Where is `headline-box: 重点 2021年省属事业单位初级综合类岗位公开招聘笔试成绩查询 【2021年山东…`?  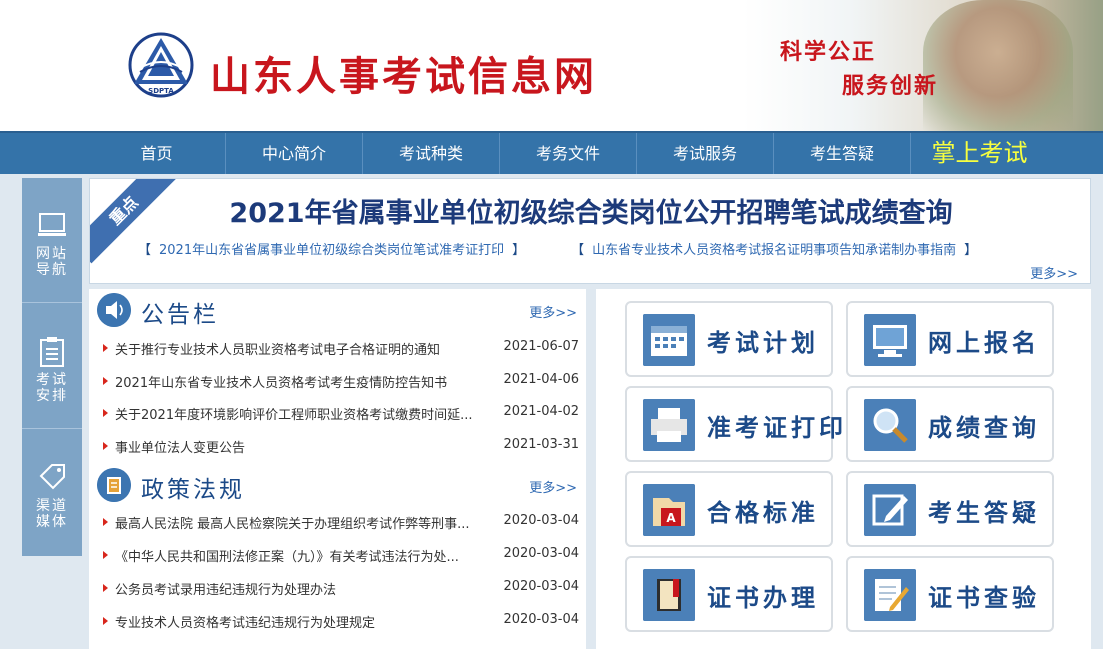 headline-box: 重点 2021年省属事业单位初级综合类岗位公开招聘笔试成绩查询 【2021年山东… is located at coordinates (590, 231).